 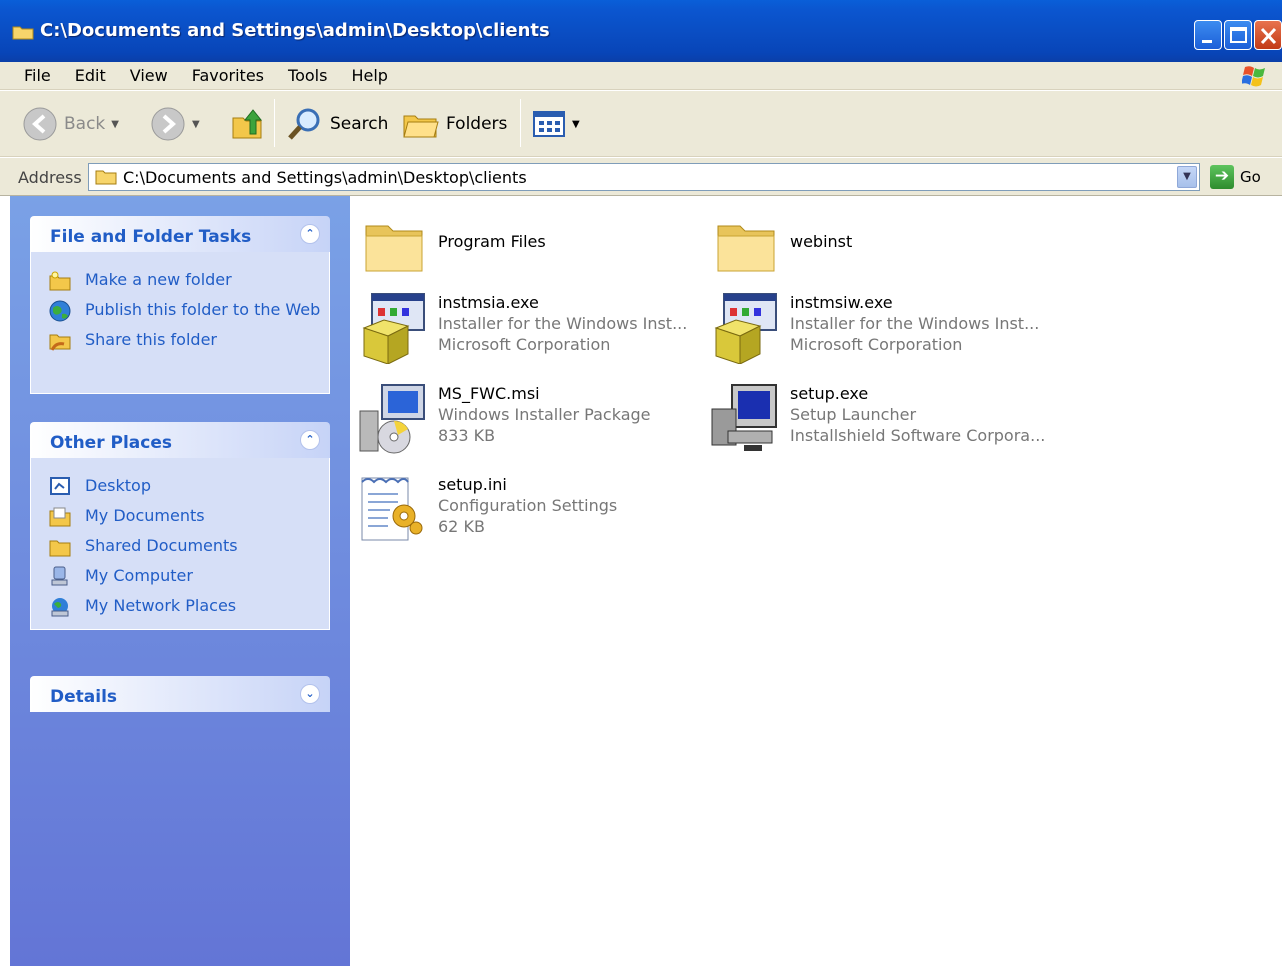 I want to click on back-arrow-icon, so click(x=40, y=124).